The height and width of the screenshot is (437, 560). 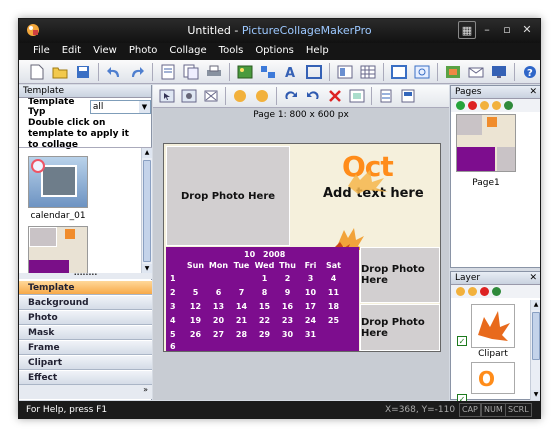 I want to click on refresh-pages-icon, so click(x=508, y=105).